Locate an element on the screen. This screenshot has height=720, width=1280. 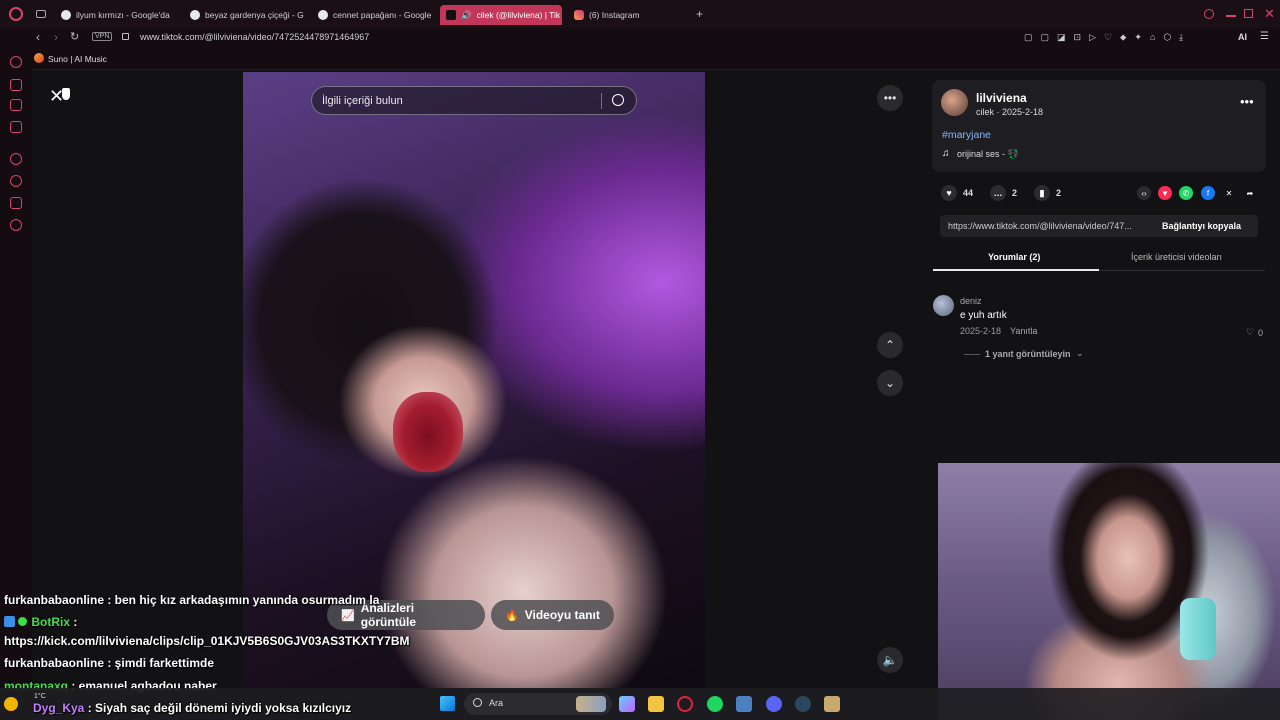
creator-username: lilviviena is located at coordinates (1001, 98).